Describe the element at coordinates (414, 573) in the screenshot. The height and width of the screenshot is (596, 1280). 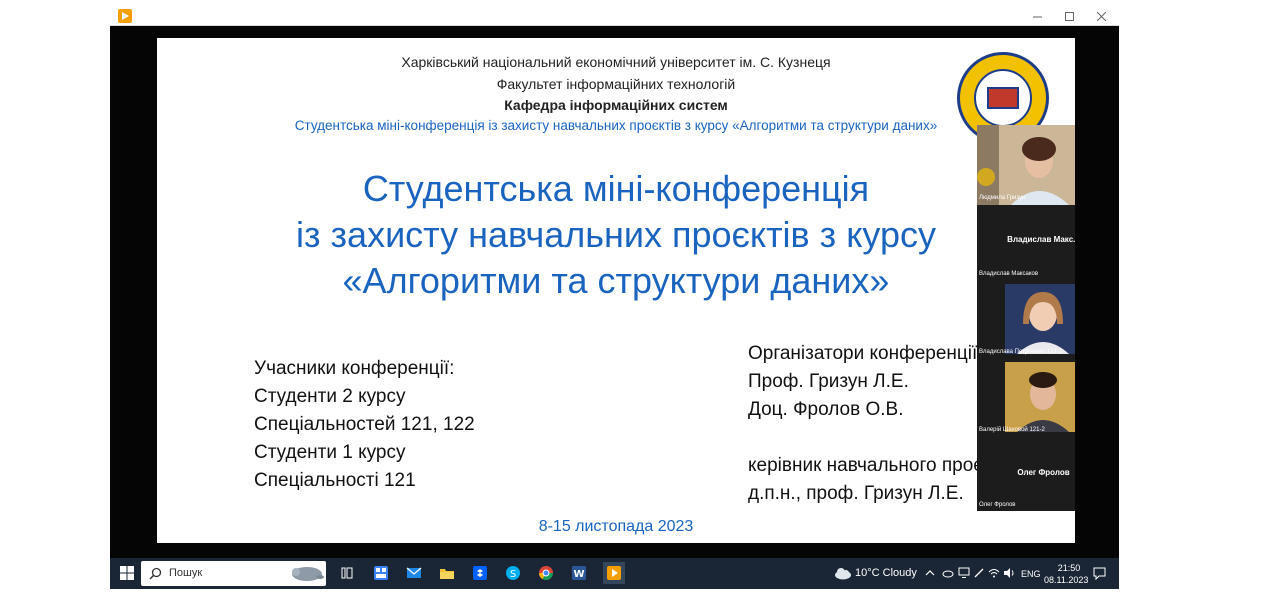
I see `mail-icon` at that location.